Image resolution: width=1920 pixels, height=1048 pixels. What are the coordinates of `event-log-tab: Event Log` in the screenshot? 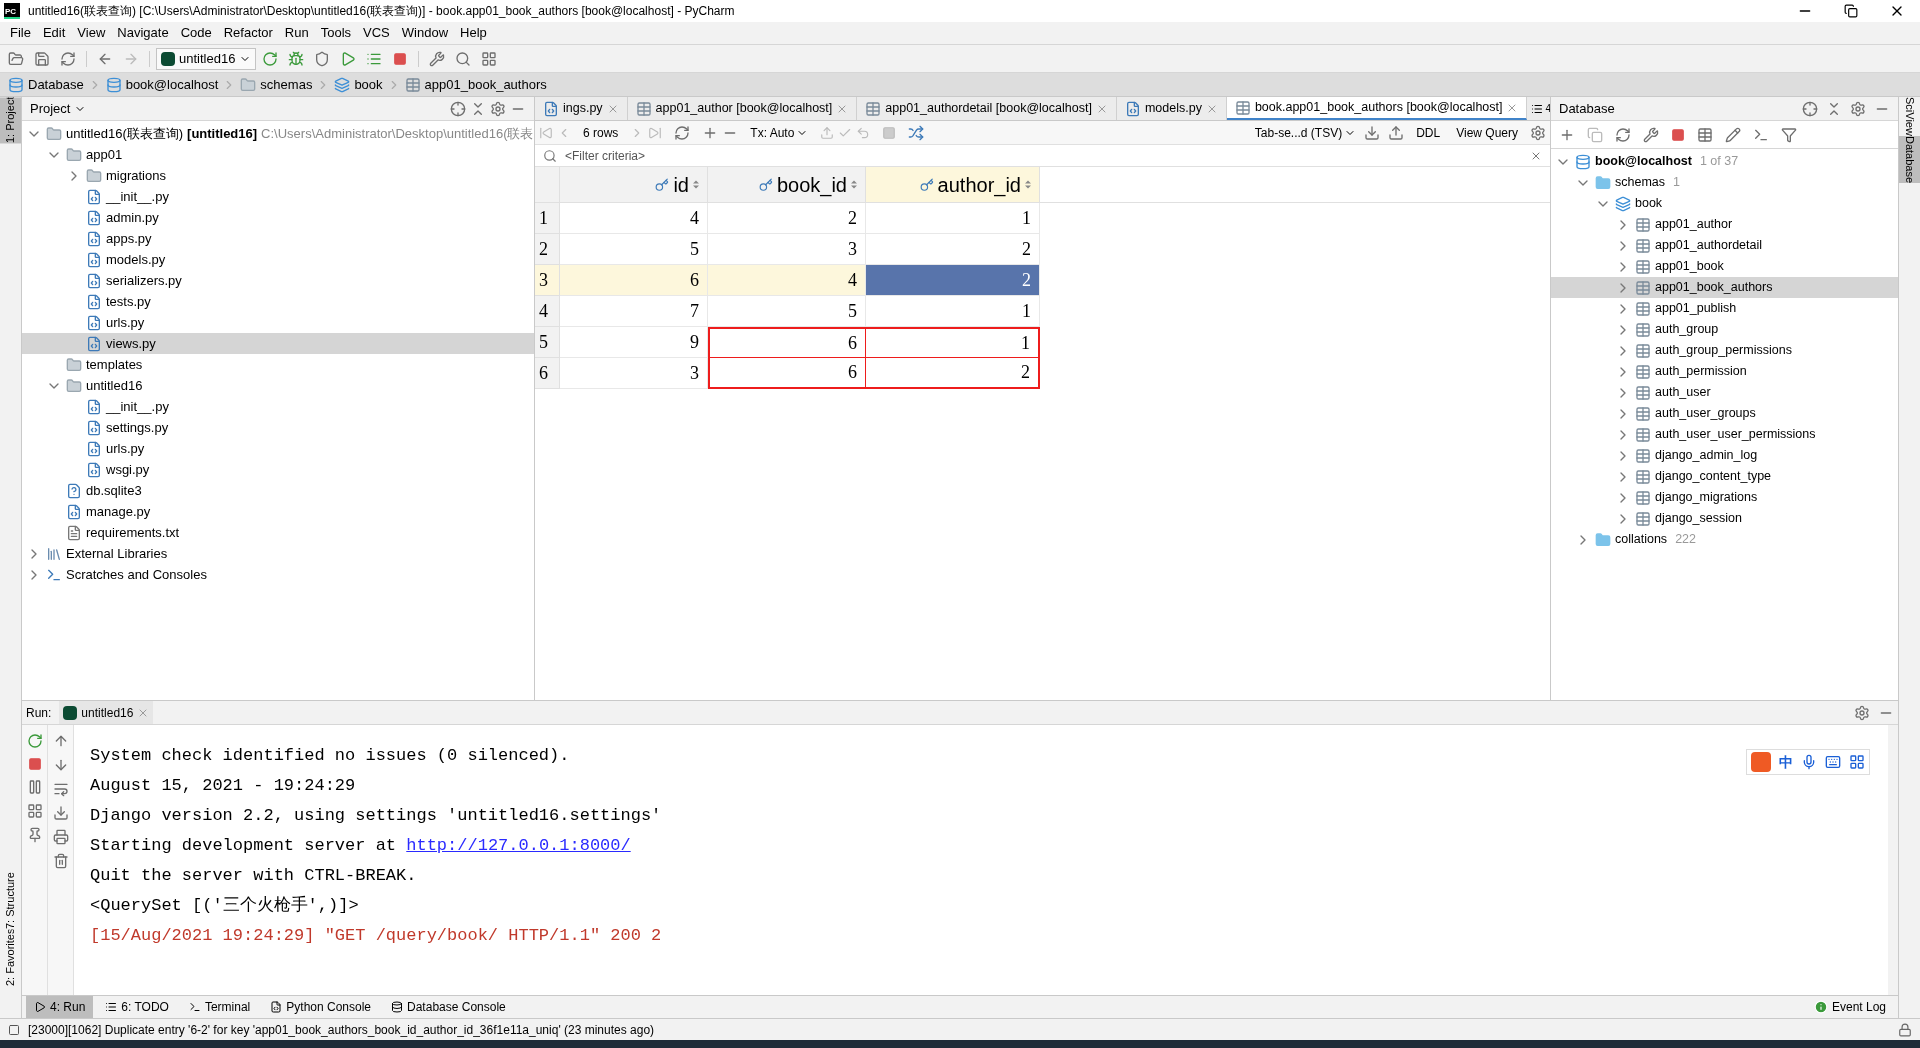 It's located at (1849, 1007).